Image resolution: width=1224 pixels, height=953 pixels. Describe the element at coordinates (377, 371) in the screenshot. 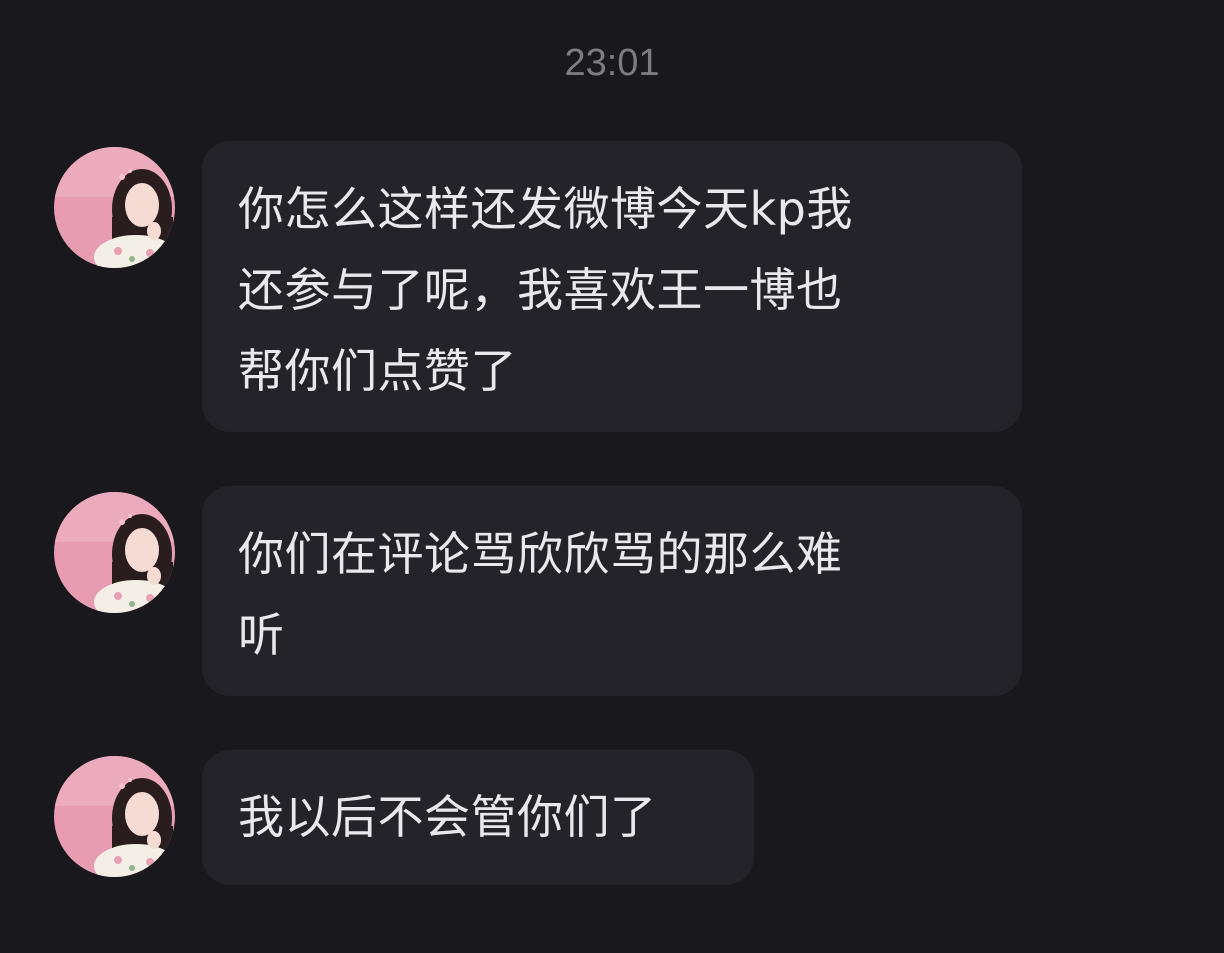

I see `message-text-line: 帮你们点赞了` at that location.